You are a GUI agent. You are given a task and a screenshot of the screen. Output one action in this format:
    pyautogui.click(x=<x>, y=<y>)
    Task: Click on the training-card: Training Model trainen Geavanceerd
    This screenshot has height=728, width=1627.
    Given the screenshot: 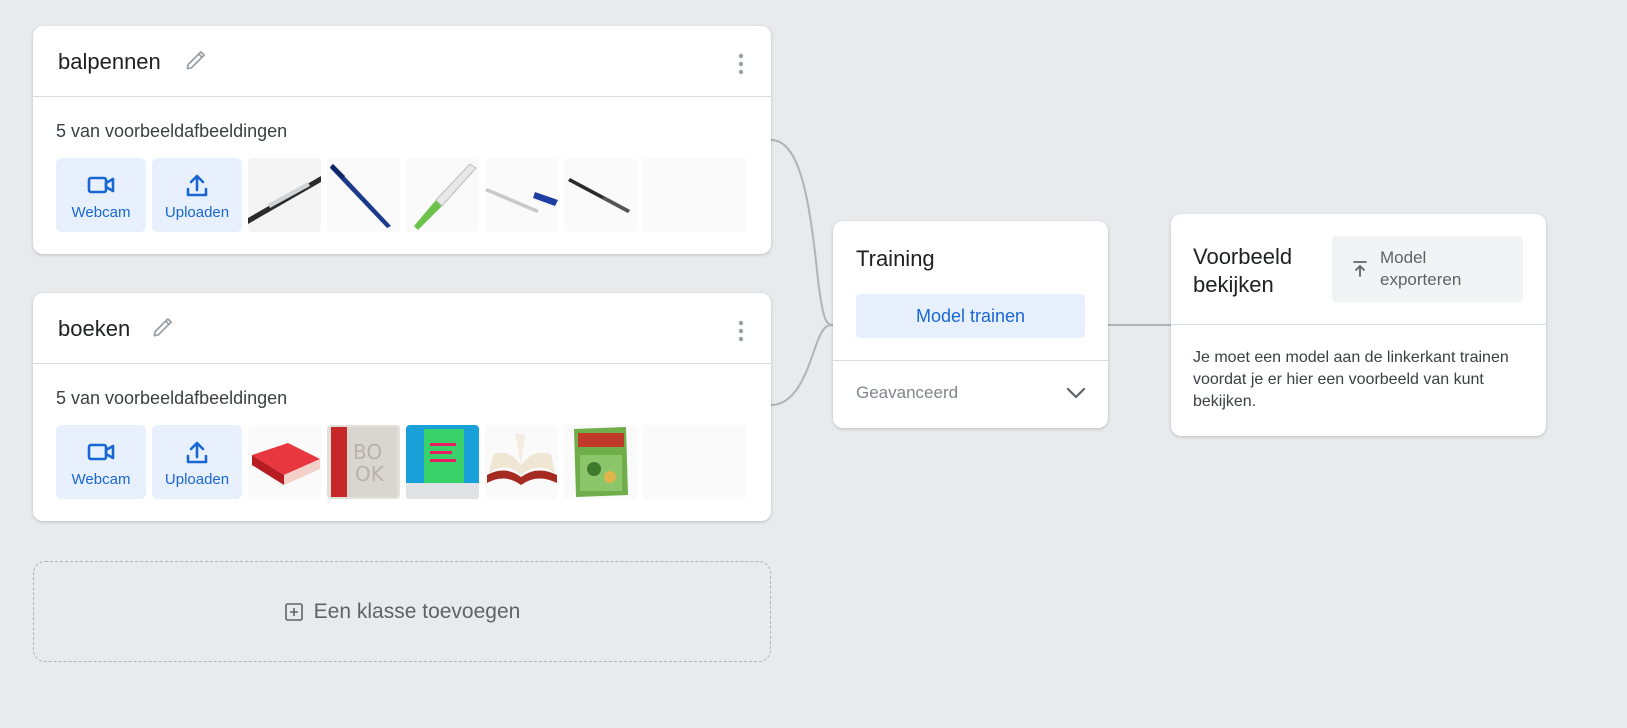 What is the action you would take?
    pyautogui.click(x=970, y=324)
    